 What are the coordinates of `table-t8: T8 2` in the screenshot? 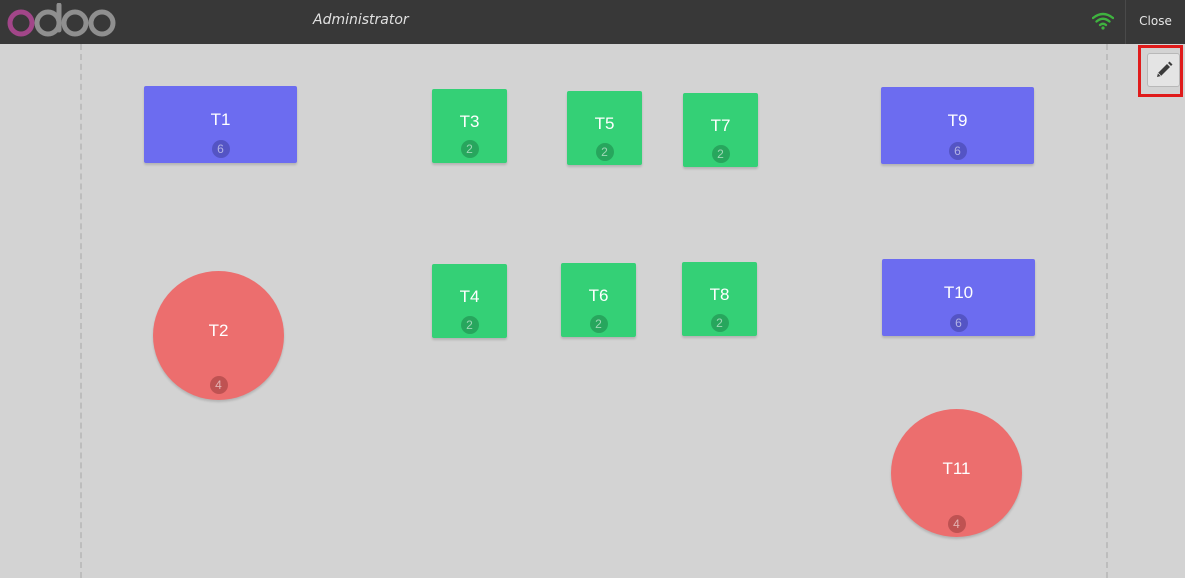 It's located at (719, 299).